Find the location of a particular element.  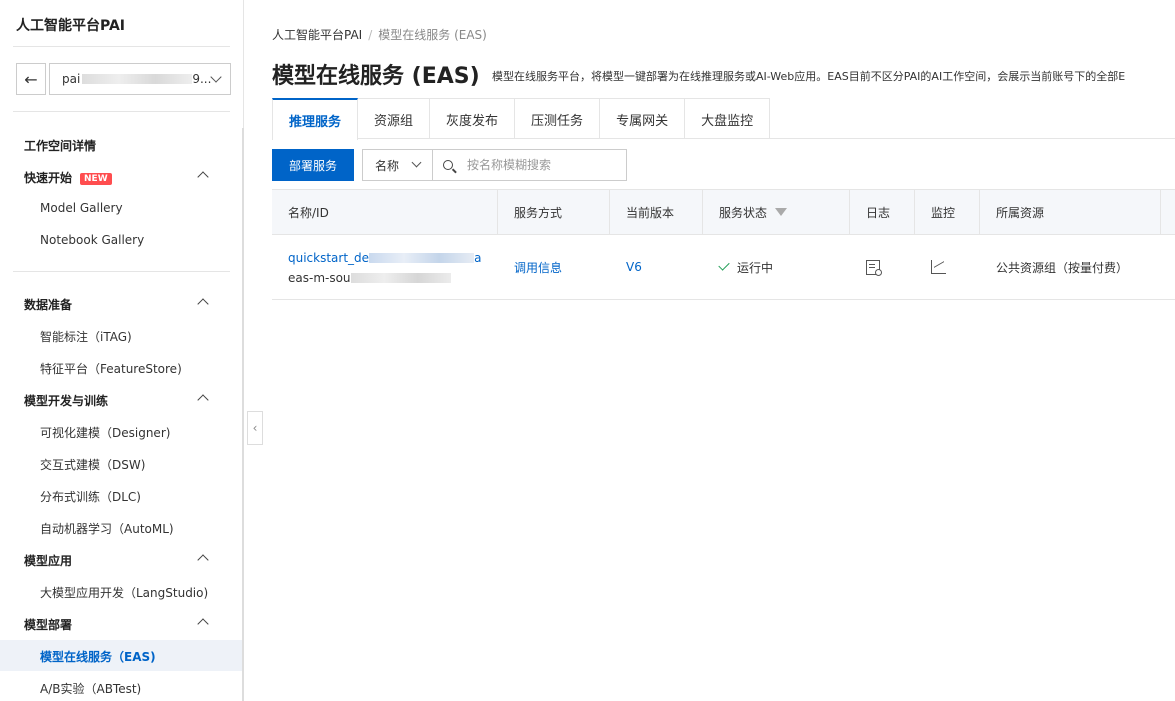

search-box is located at coordinates (529, 165).